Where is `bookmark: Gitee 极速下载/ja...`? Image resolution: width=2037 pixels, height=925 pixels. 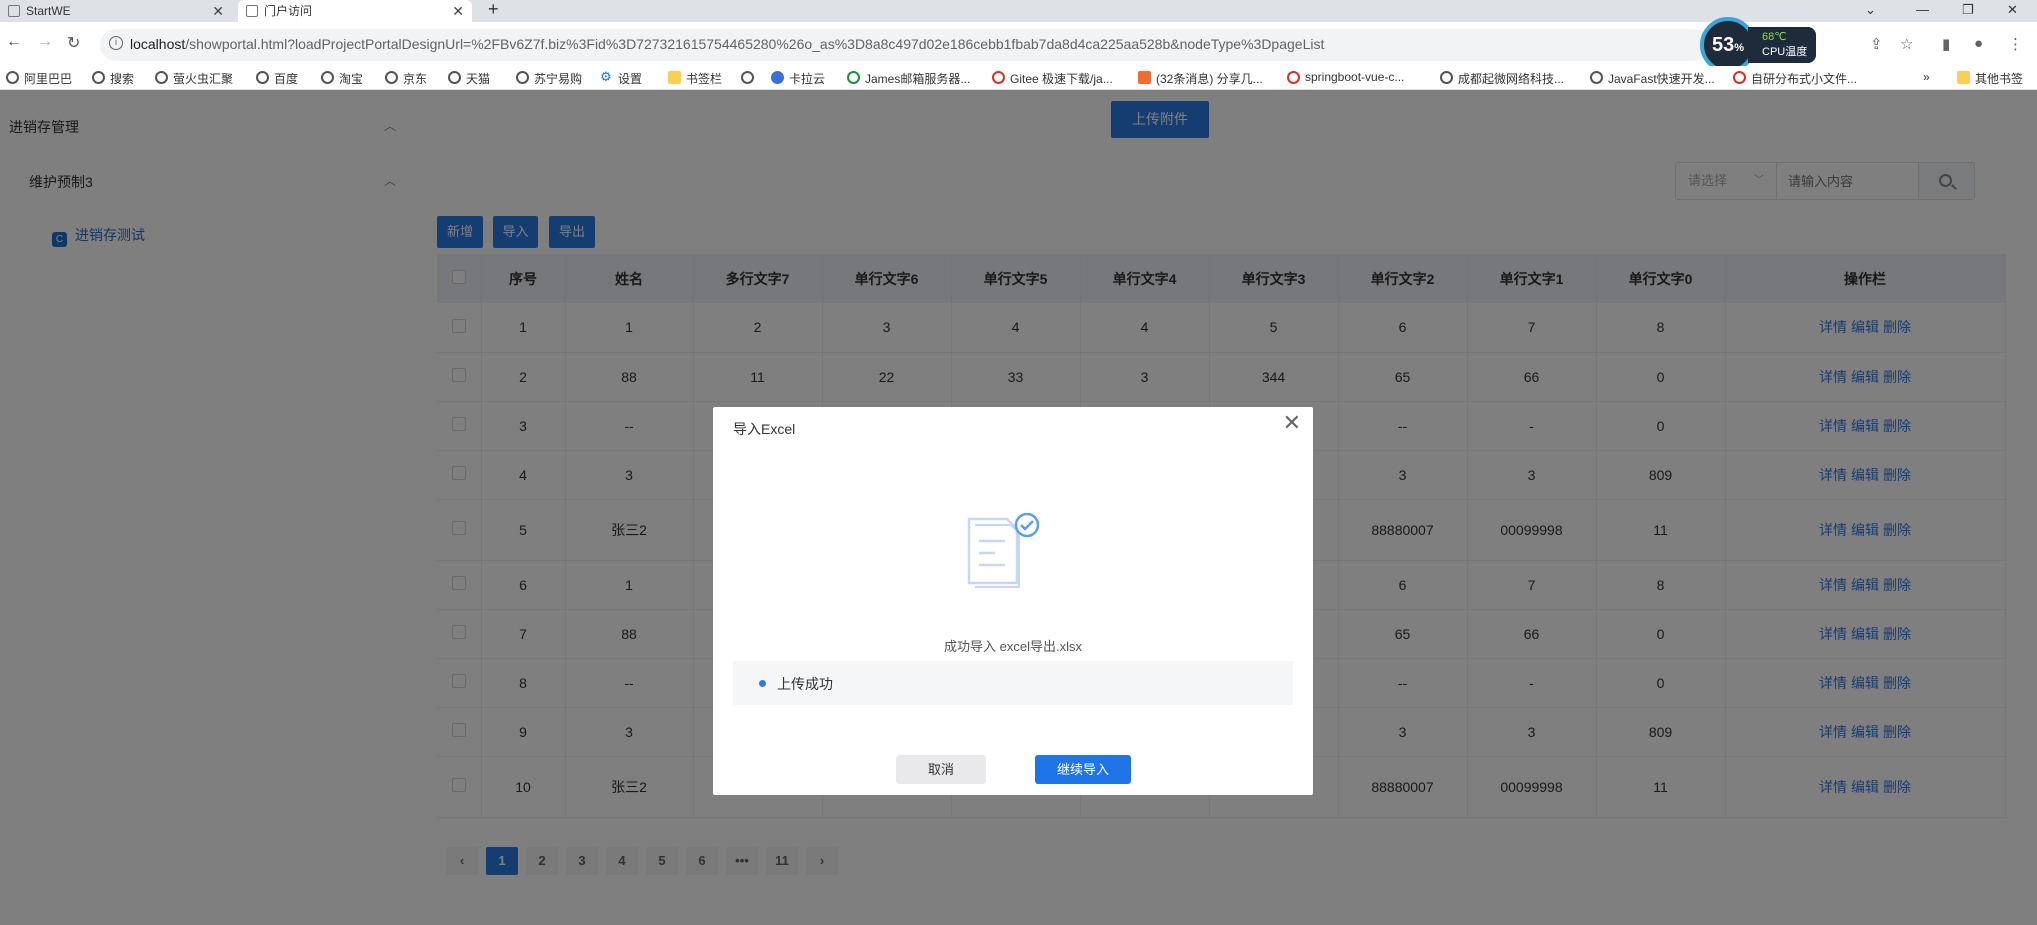 bookmark: Gitee 极速下载/ja... is located at coordinates (1052, 78).